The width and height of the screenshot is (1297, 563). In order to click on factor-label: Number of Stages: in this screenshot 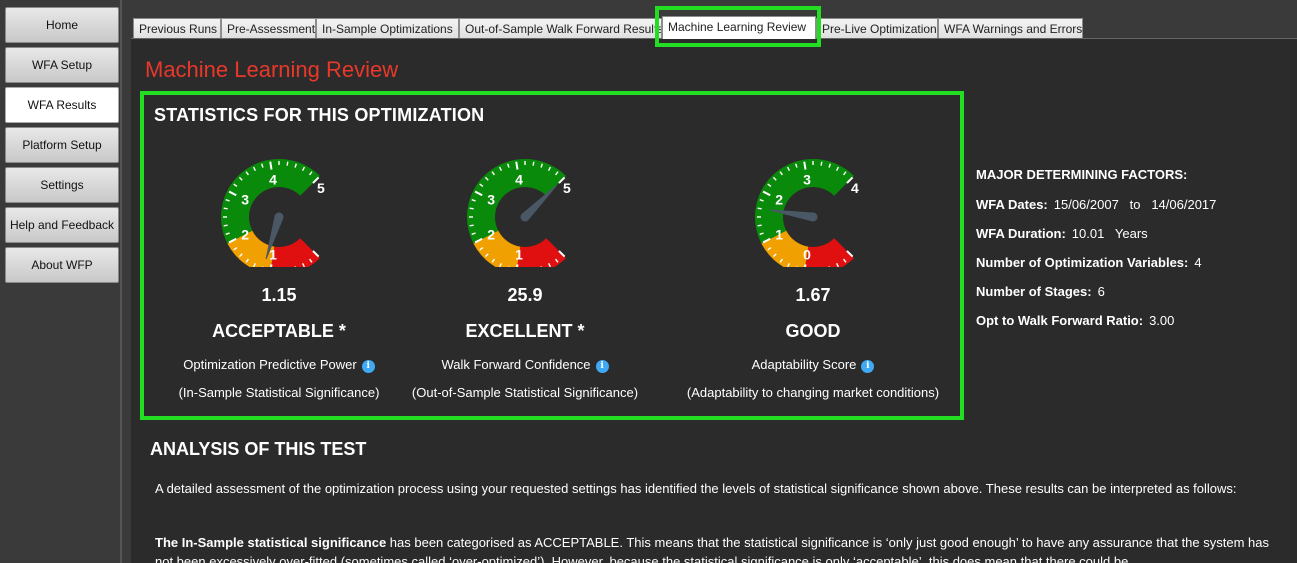, I will do `click(1034, 291)`.